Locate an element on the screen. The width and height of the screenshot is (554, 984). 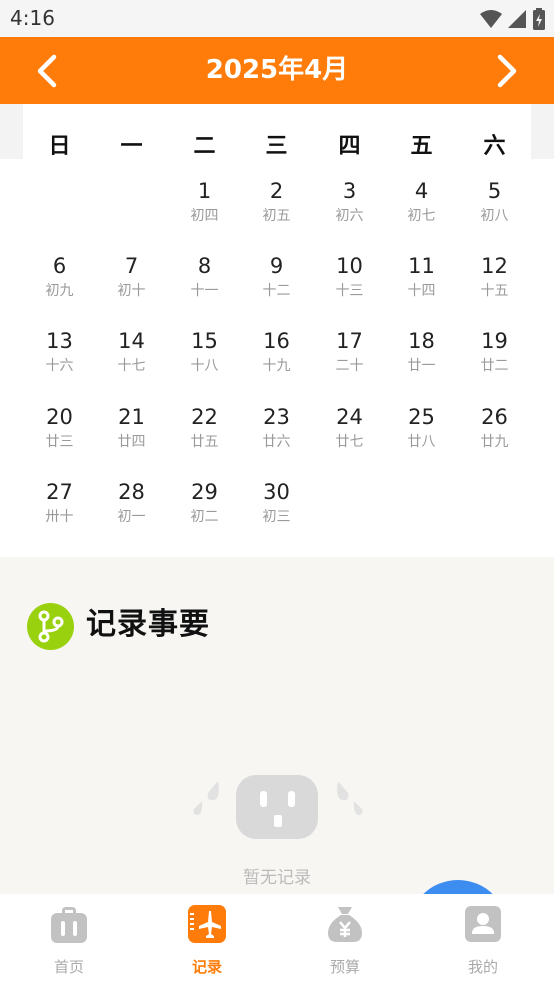
lunar-date: 廿五 is located at coordinates (204, 442).